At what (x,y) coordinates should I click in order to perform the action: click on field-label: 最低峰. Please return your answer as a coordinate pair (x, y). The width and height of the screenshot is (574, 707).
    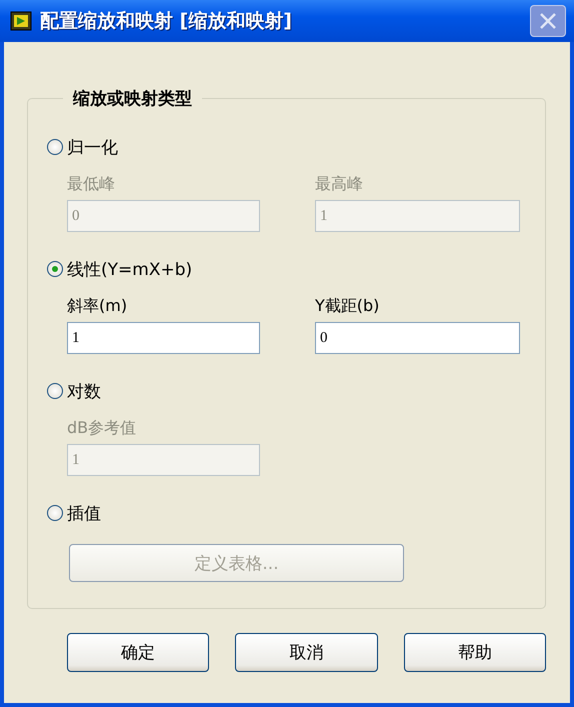
    Looking at the image, I should click on (91, 184).